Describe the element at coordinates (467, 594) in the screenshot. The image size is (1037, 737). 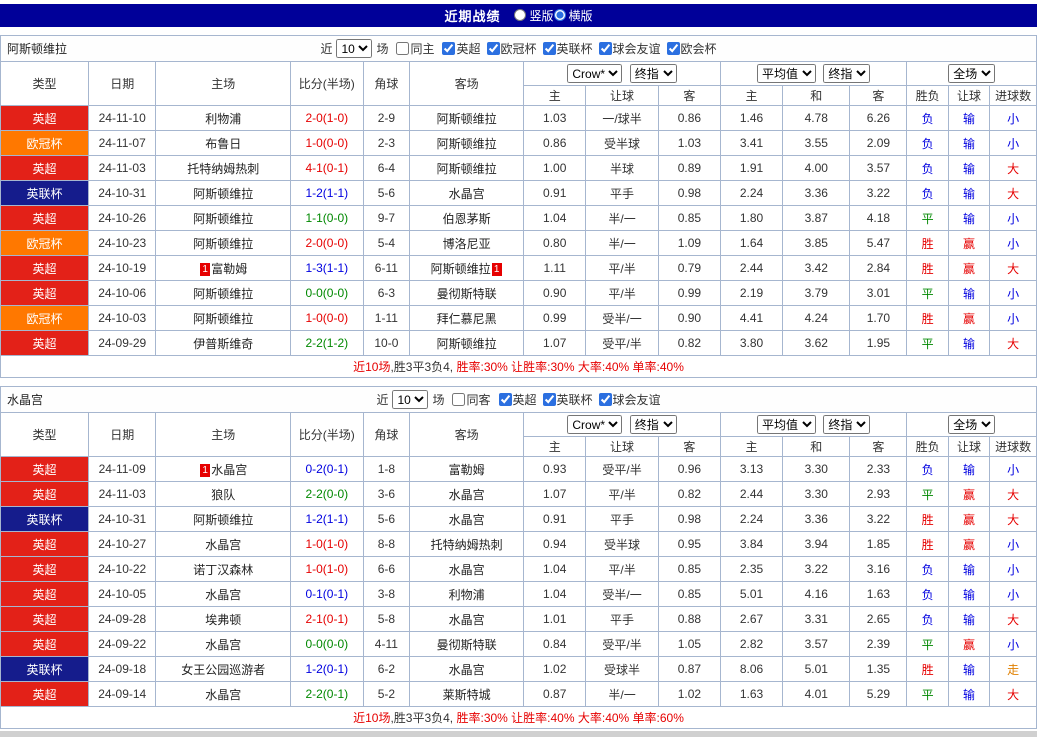
I see `away-team-name: 利物浦` at that location.